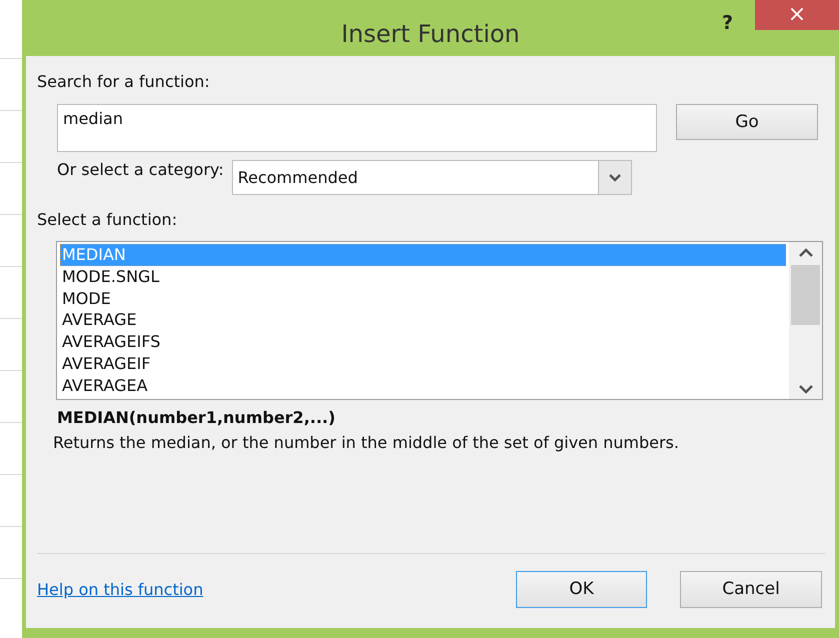 The image size is (839, 638). I want to click on function-item: AVERAGEIFS, so click(423, 342).